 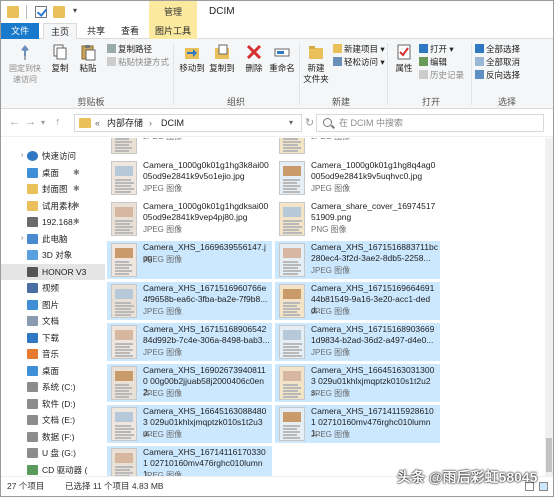 What do you see at coordinates (549, 307) in the screenshot?
I see `vertical-scrollbar` at bounding box center [549, 307].